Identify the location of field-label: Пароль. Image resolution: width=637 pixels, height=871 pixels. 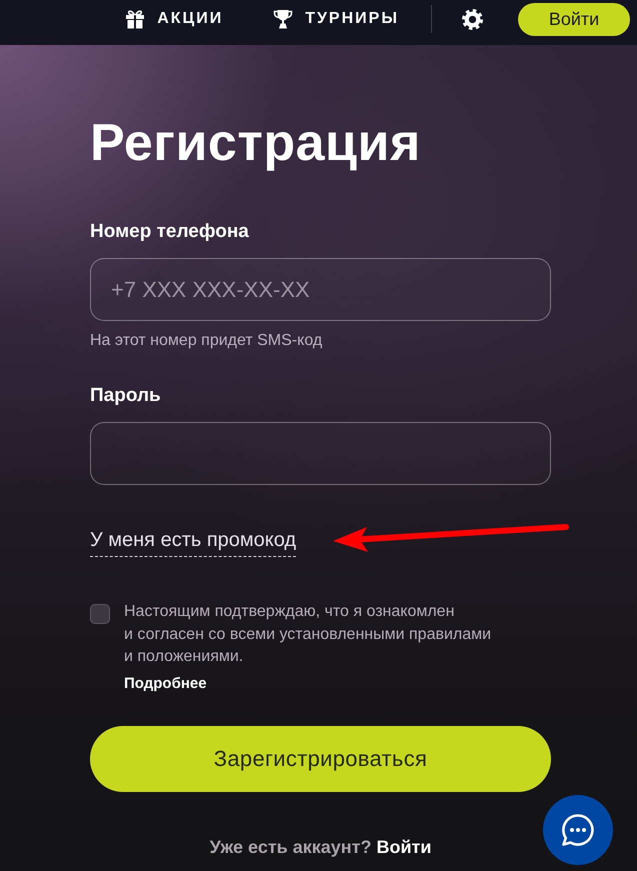
(126, 396).